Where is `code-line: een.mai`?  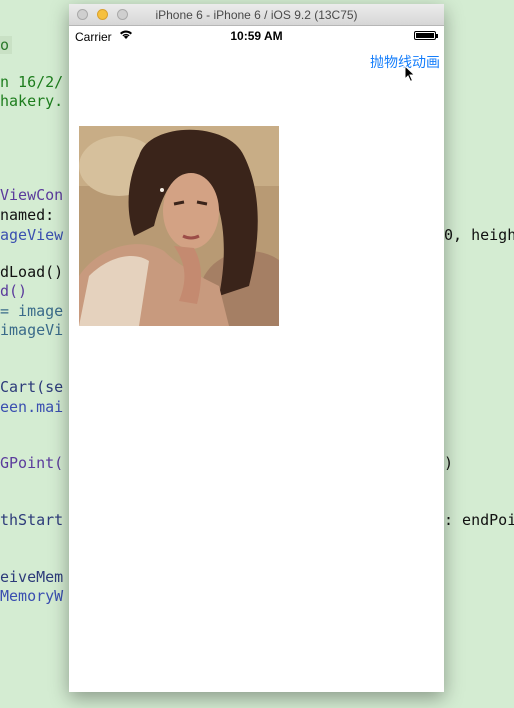 code-line: een.mai is located at coordinates (32, 407).